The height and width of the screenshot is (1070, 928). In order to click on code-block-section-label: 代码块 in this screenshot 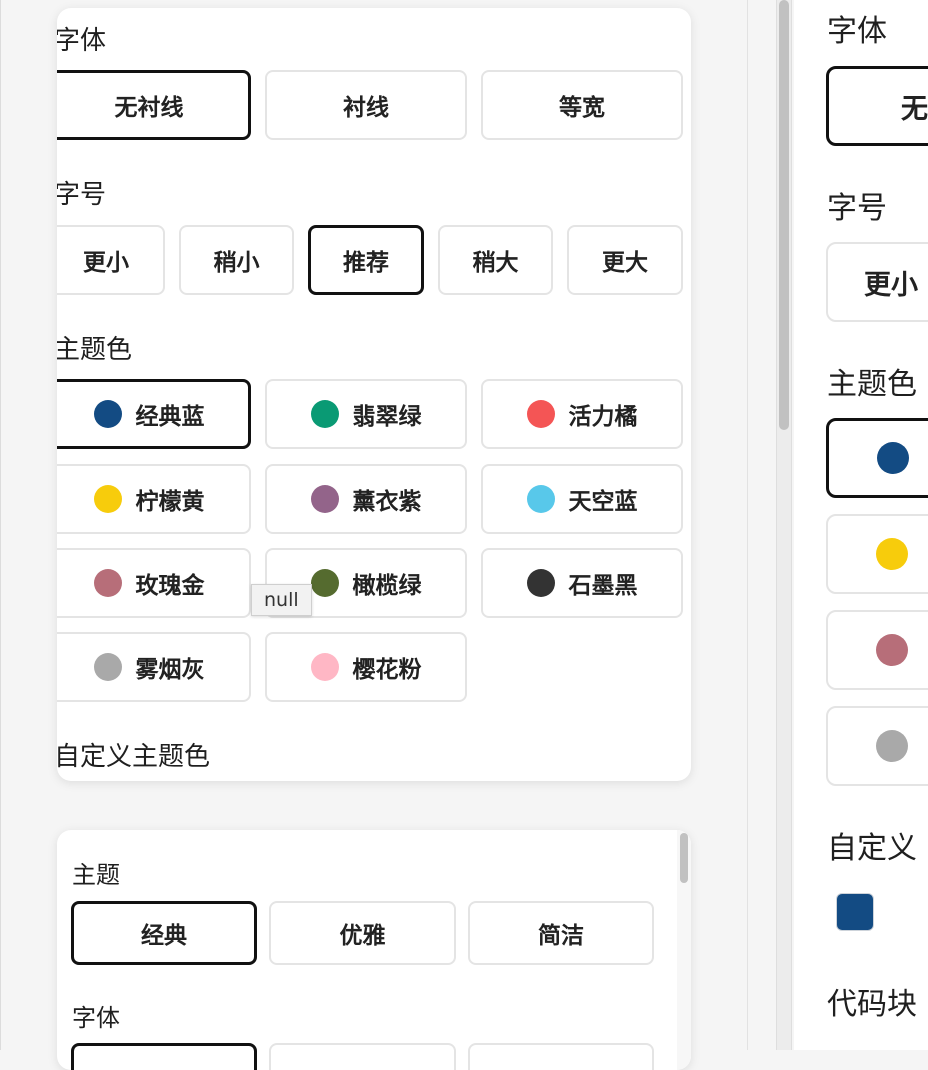, I will do `click(872, 1004)`.